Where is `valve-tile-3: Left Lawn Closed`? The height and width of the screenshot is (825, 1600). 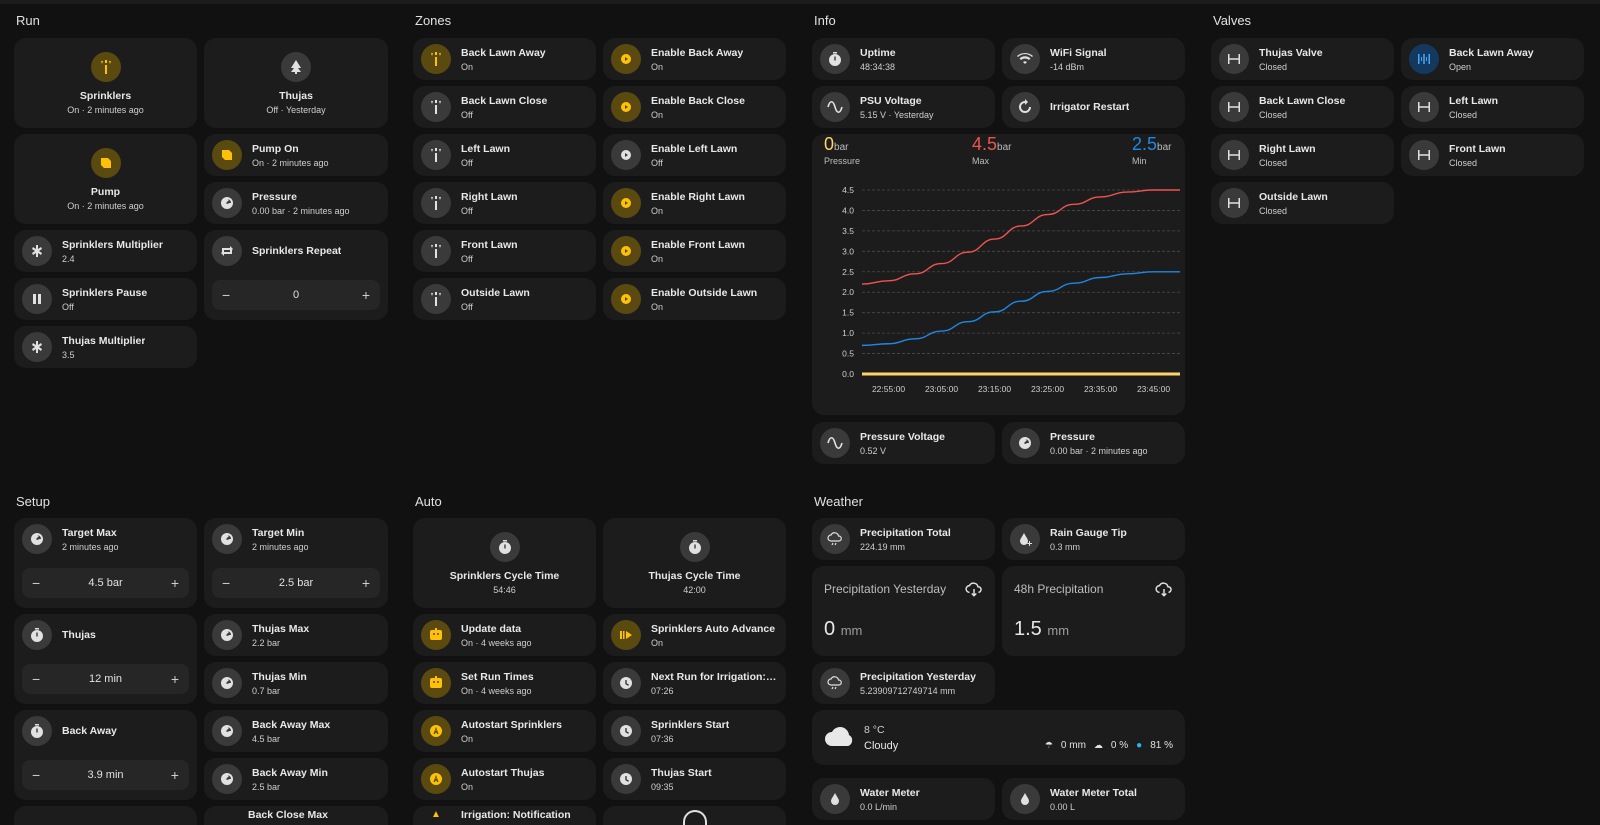 valve-tile-3: Left Lawn Closed is located at coordinates (1492, 107).